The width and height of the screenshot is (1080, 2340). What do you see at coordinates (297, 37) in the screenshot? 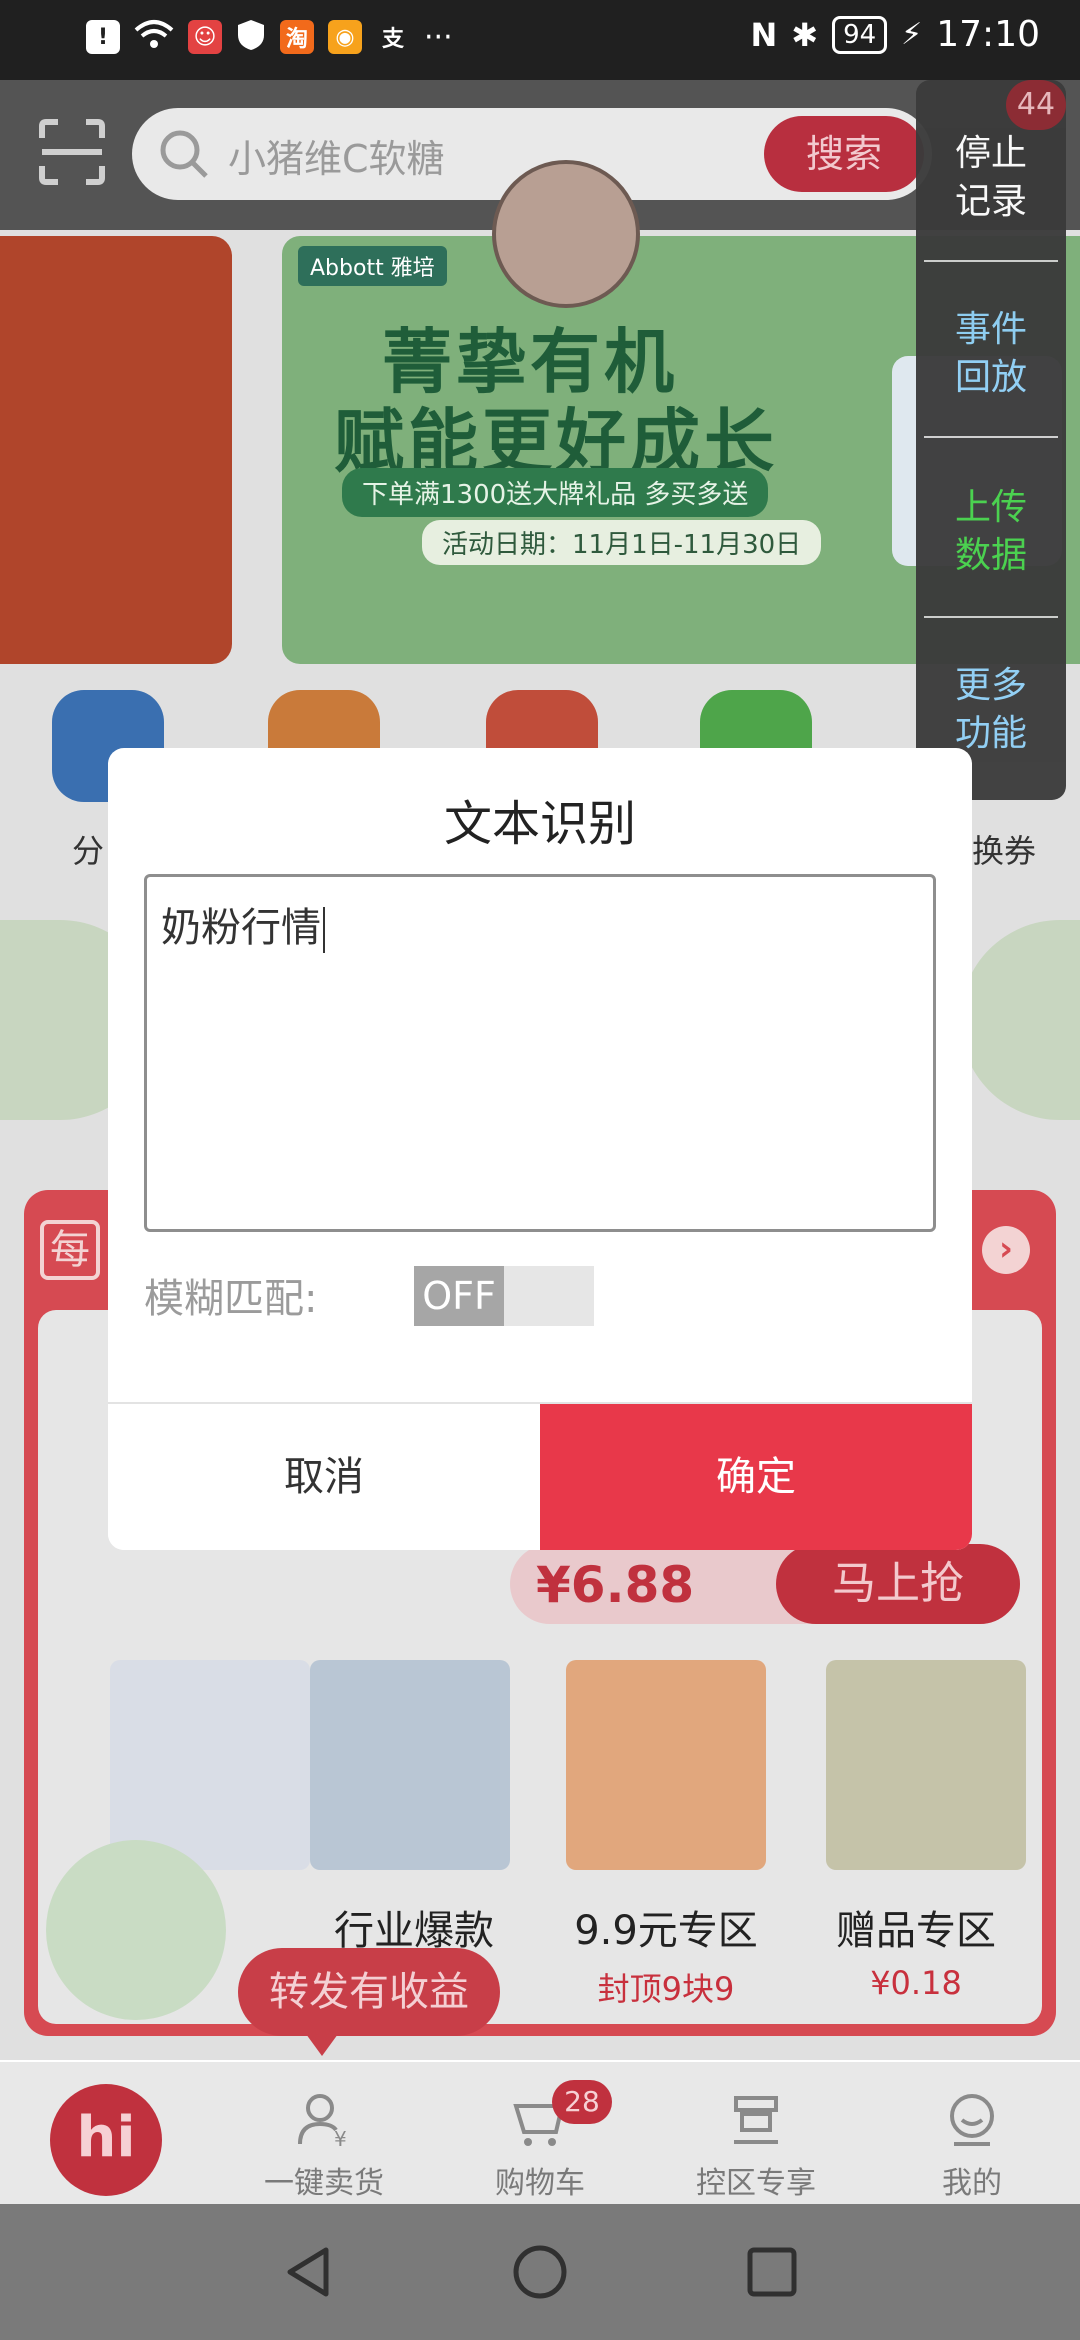
I see `taobao-icon: 淘` at bounding box center [297, 37].